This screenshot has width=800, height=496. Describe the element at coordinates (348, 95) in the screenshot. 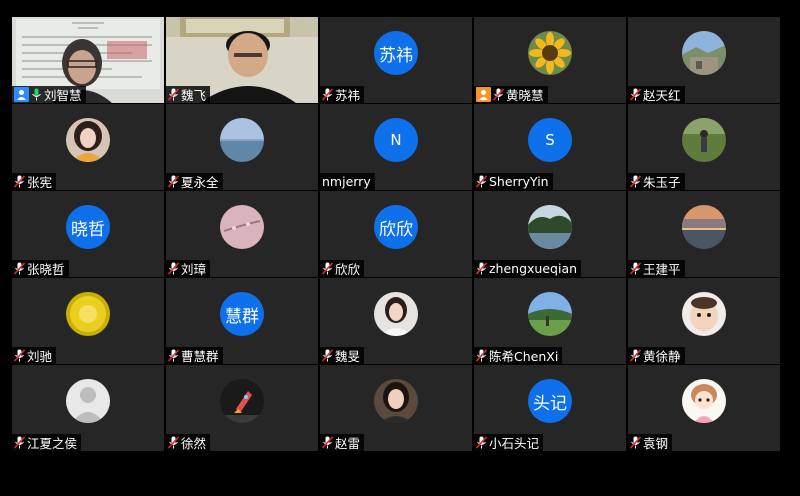

I see `participant-name: 苏祎` at that location.